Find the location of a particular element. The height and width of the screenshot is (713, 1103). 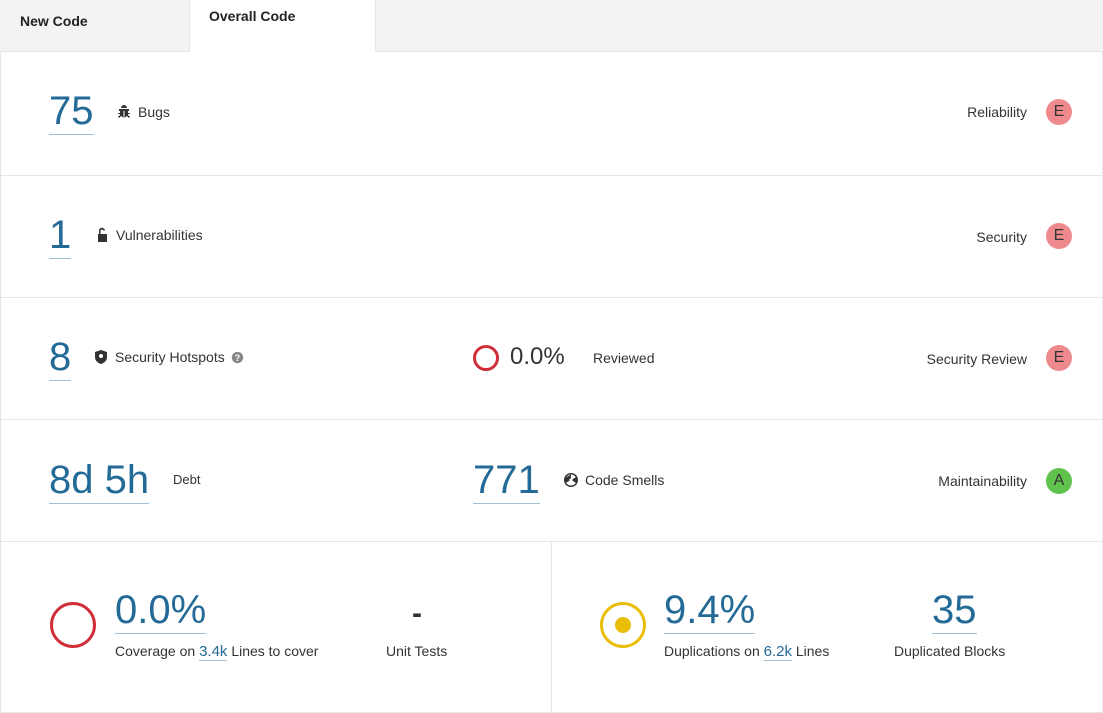

hotspots-text: Security Hotspots is located at coordinates (170, 357).